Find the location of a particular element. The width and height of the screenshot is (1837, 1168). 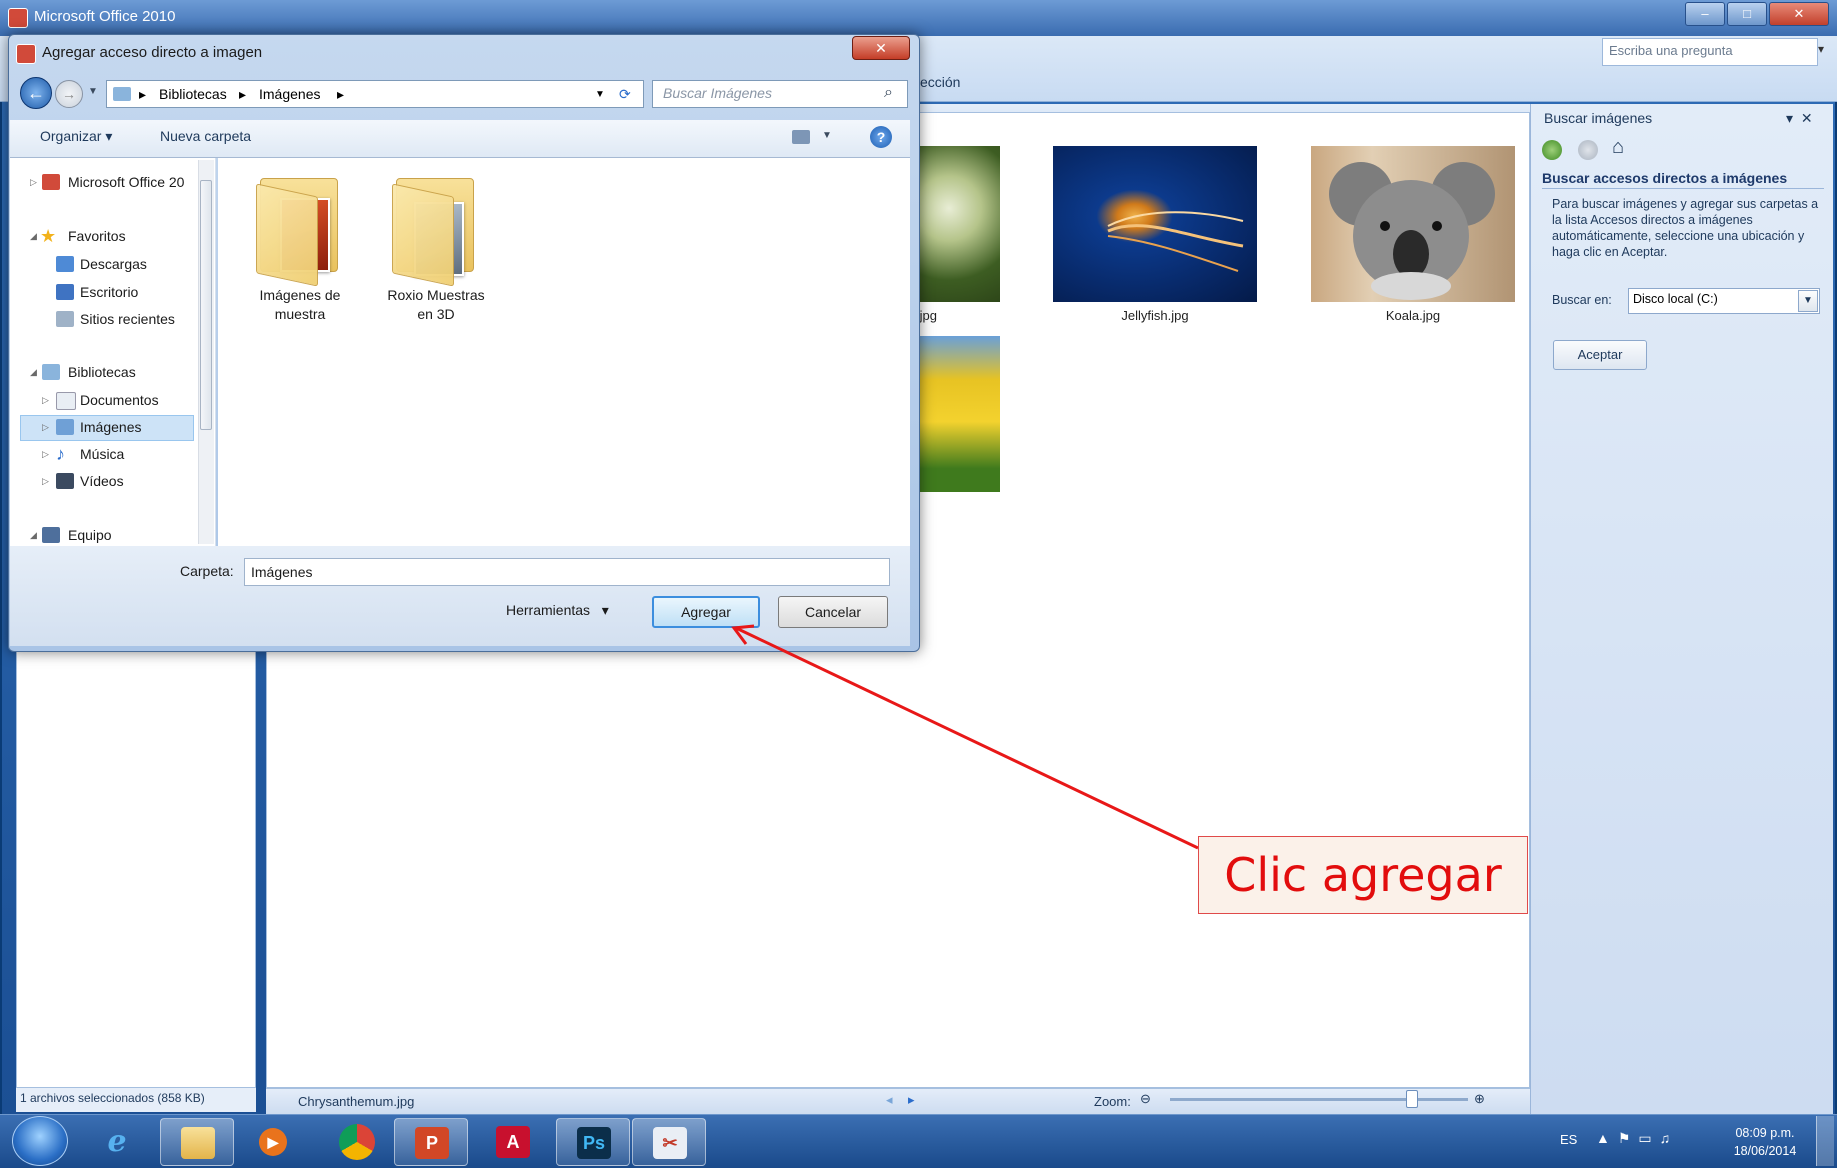

photoshop-icon: Ps is located at coordinates (594, 1143).